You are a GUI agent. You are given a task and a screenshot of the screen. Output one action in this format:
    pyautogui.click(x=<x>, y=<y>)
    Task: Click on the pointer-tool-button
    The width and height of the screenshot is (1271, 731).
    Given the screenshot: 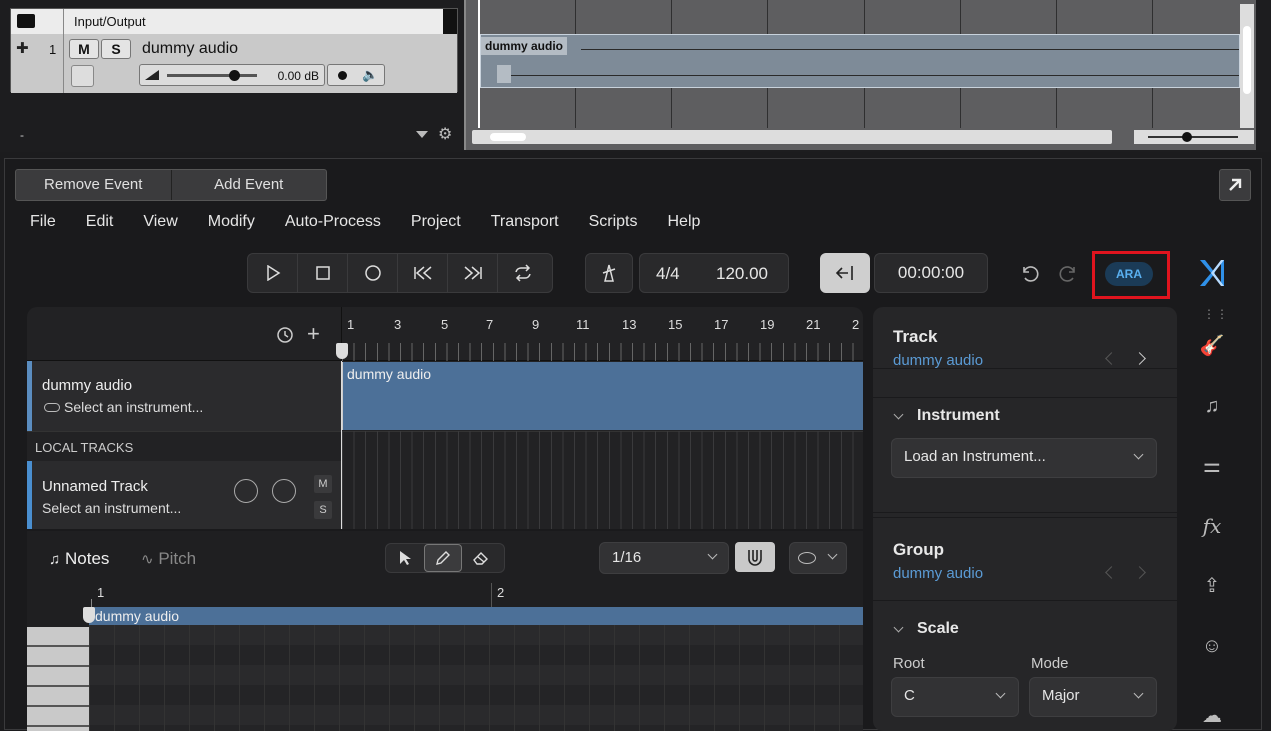 What is the action you would take?
    pyautogui.click(x=405, y=558)
    